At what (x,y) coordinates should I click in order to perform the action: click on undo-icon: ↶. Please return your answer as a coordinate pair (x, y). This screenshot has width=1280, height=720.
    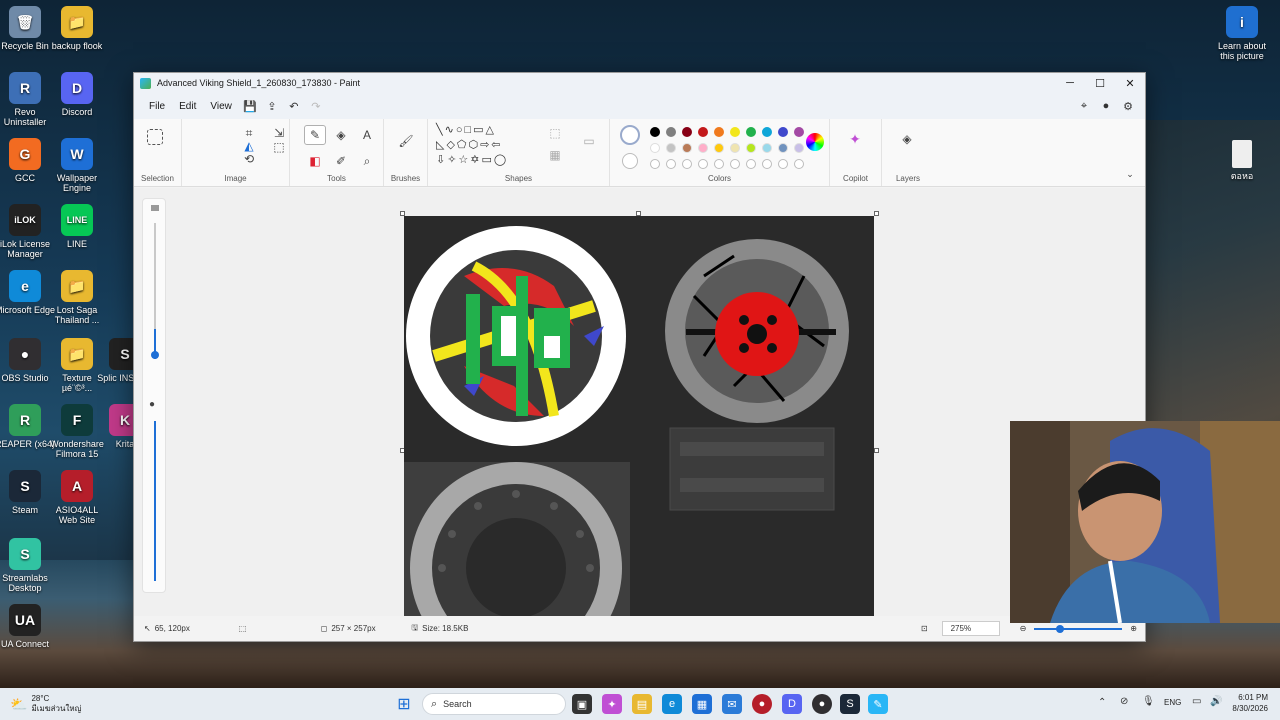
    Looking at the image, I should click on (294, 106).